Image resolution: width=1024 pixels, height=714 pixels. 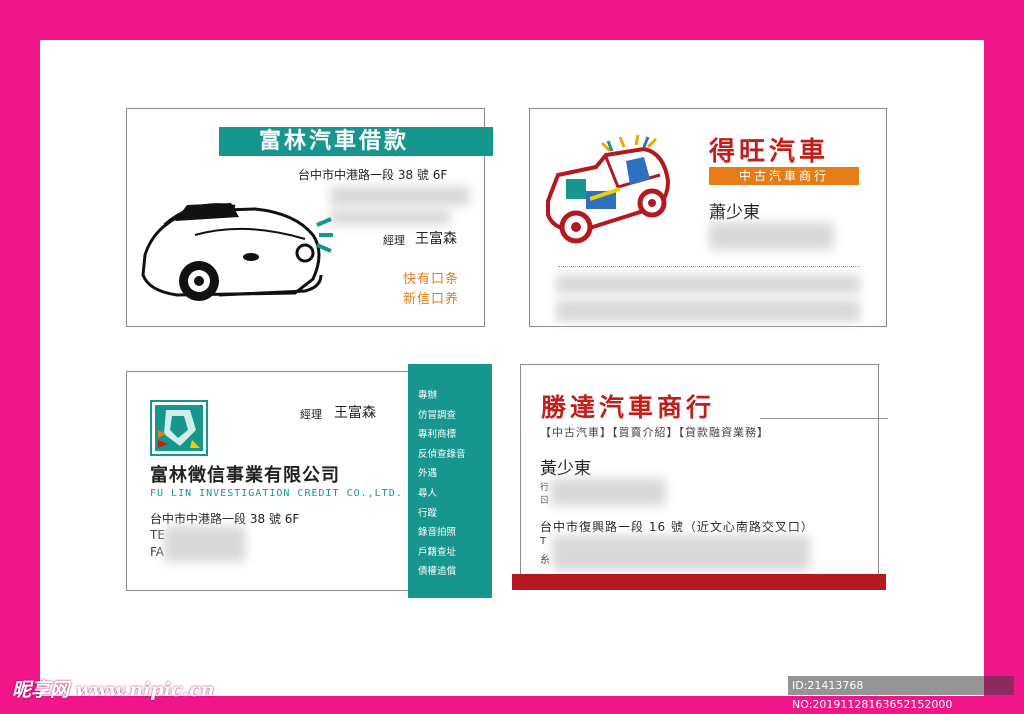 What do you see at coordinates (373, 175) in the screenshot?
I see `card1-address: 台中市中港路一段 38 號 6F` at bounding box center [373, 175].